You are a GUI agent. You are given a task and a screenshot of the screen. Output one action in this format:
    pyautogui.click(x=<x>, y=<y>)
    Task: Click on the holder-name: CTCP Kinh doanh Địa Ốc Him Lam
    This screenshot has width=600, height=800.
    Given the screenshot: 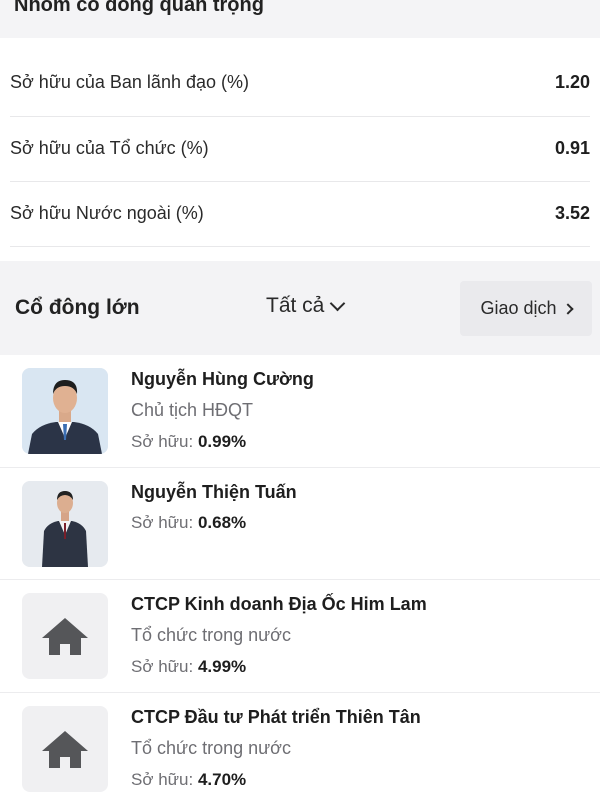 What is the action you would take?
    pyautogui.click(x=279, y=604)
    